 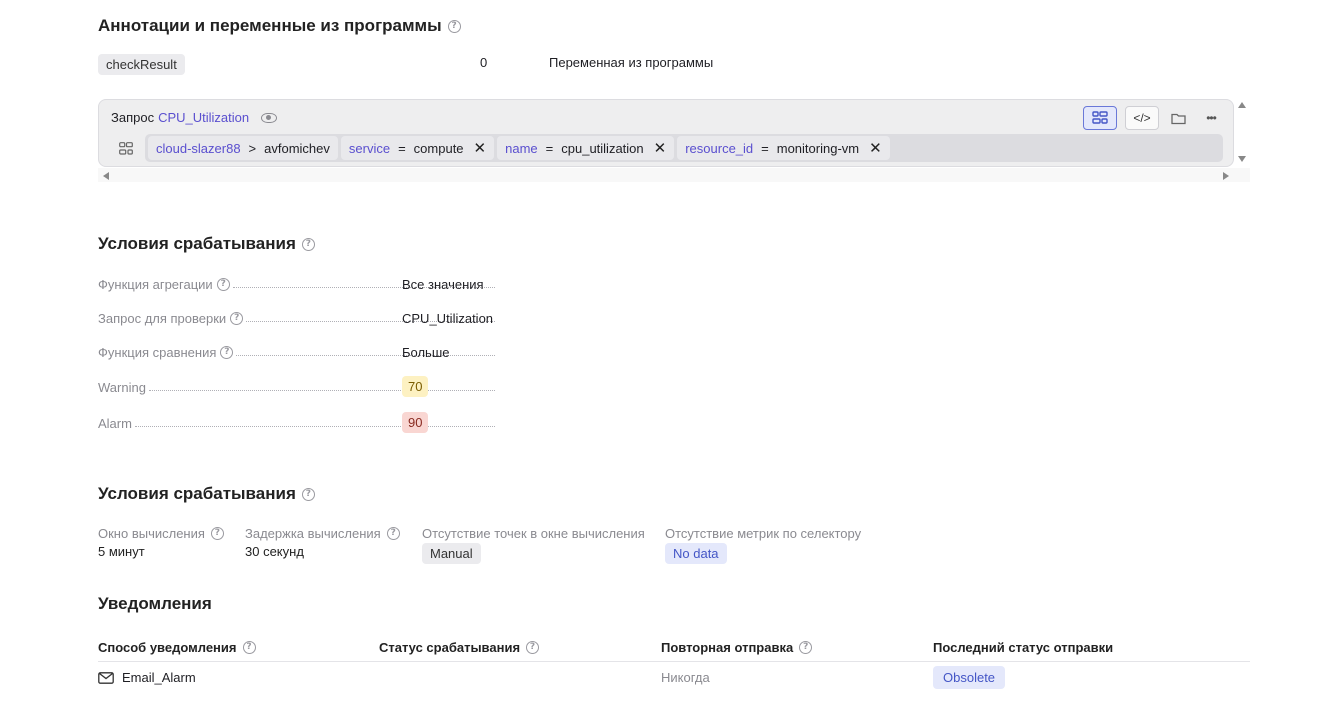 What do you see at coordinates (533, 533) in the screenshot?
I see `no-points-label: Отсутствие точек в окне вычисления` at bounding box center [533, 533].